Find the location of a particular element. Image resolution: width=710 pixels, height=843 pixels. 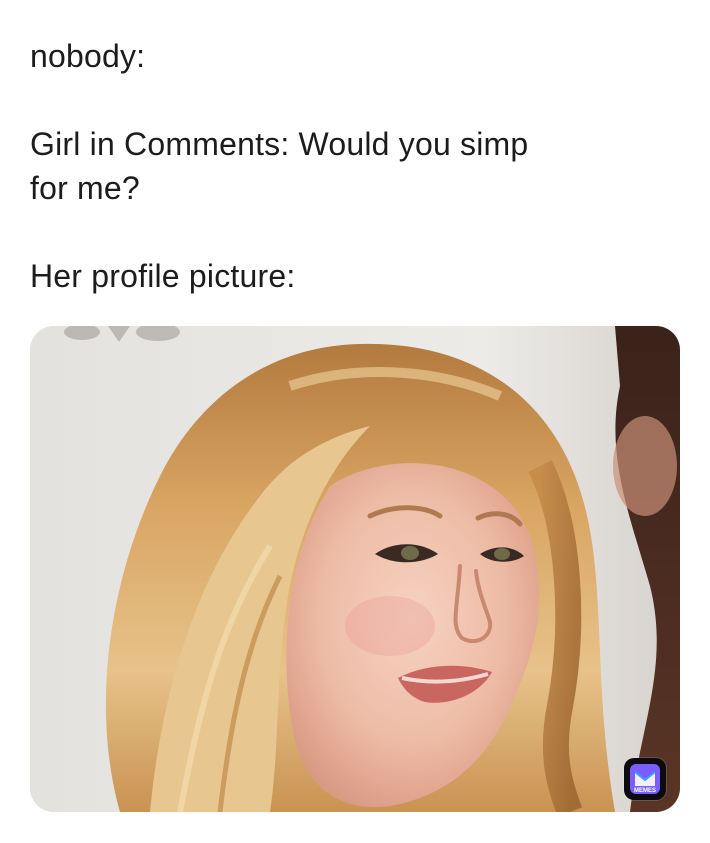

caption-line-for-me: for me? is located at coordinates (85, 188).